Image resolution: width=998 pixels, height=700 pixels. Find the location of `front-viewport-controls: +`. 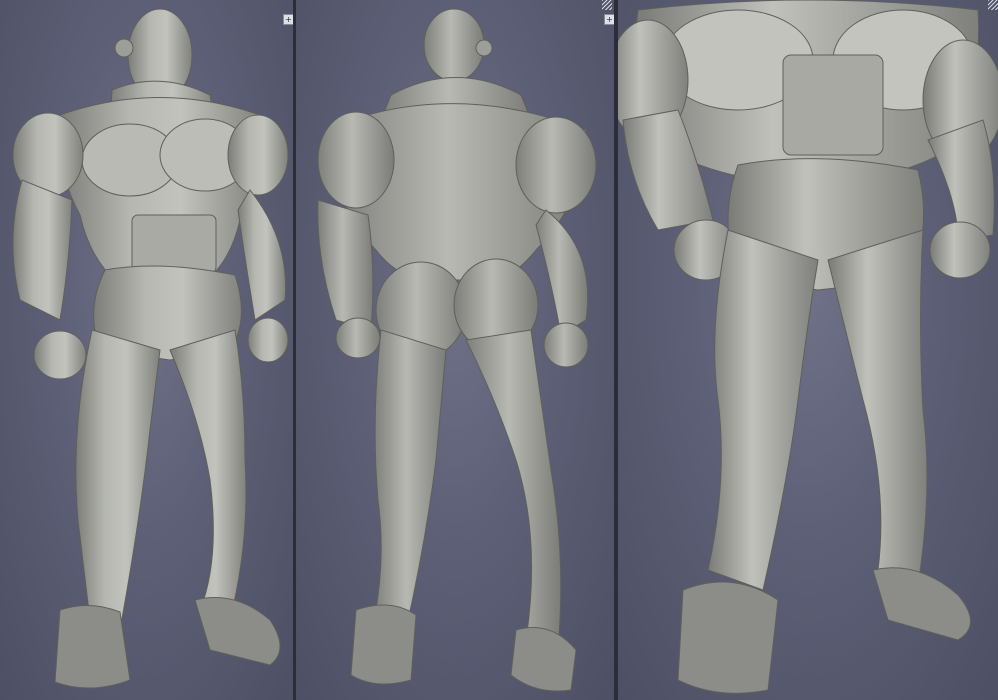

front-viewport-controls: + is located at coordinates (288, 19).